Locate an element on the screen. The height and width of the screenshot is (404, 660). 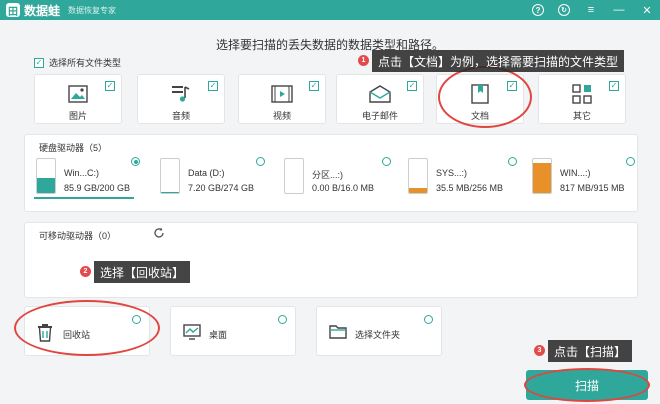
annotation-tip: 选择【回收站】 is located at coordinates (142, 272).